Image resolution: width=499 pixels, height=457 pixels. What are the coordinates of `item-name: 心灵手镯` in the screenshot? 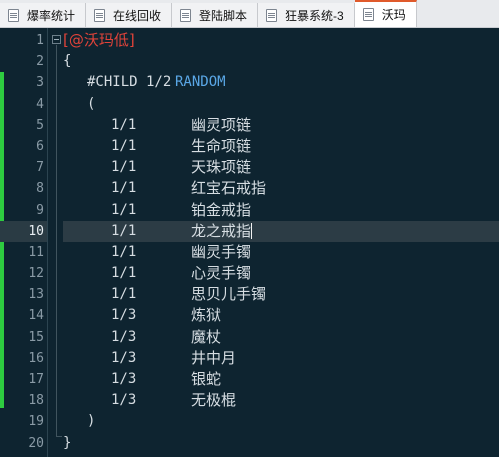 It's located at (221, 273).